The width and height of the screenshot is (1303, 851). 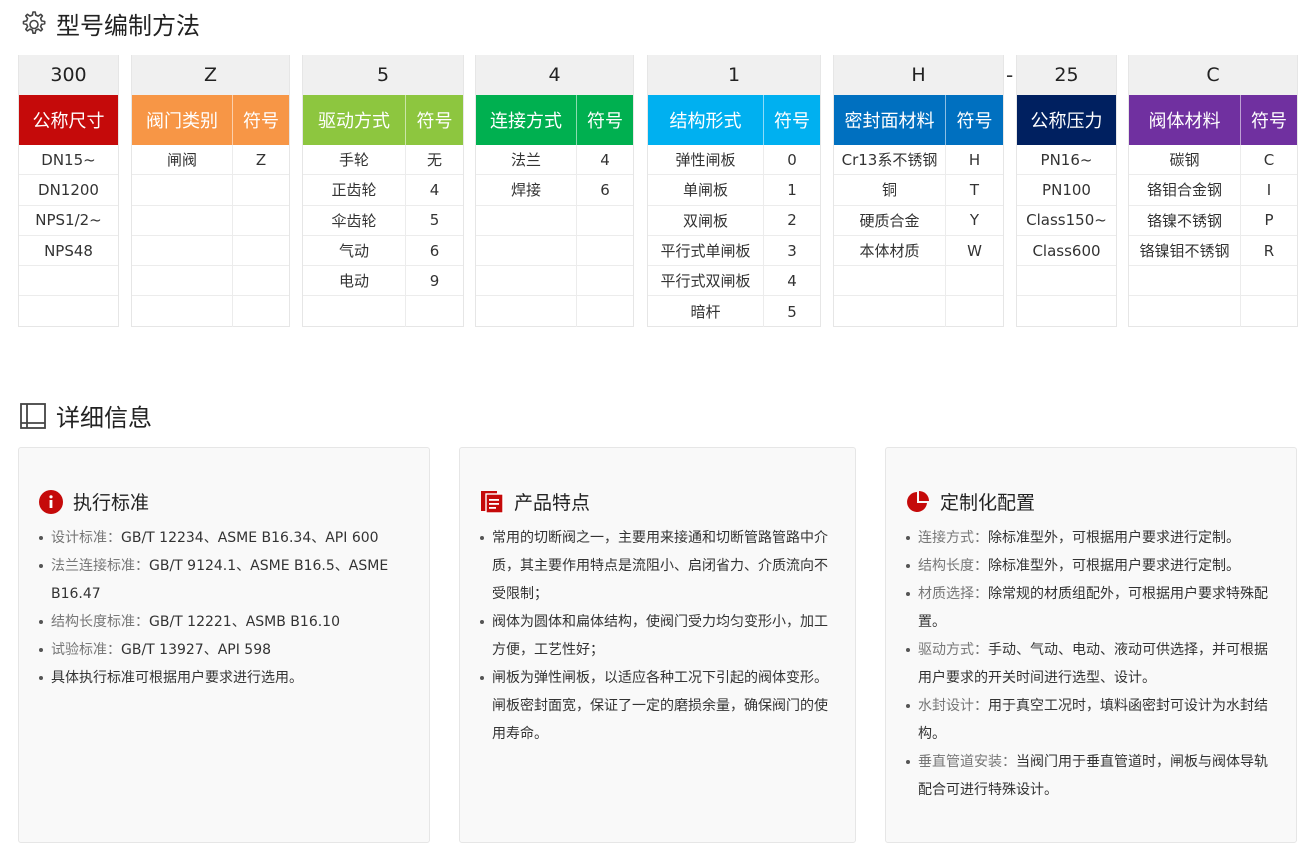 What do you see at coordinates (100, 622) in the screenshot?
I see `item-key: 结构长度标准：` at bounding box center [100, 622].